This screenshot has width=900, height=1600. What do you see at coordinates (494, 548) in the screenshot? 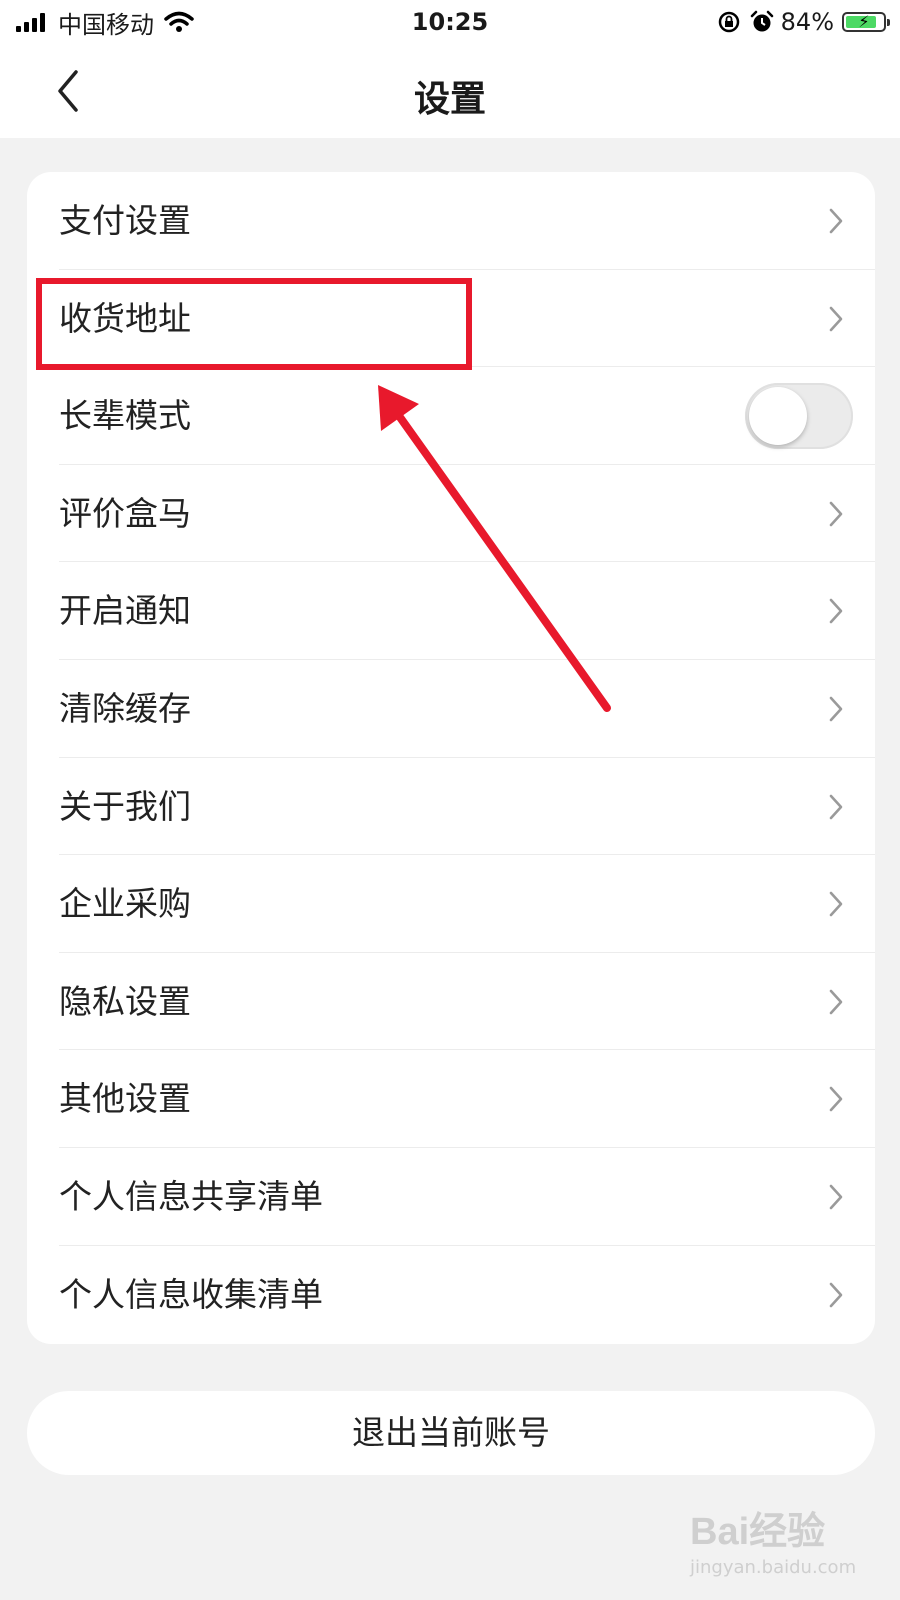
I see `annotation-arrow` at bounding box center [494, 548].